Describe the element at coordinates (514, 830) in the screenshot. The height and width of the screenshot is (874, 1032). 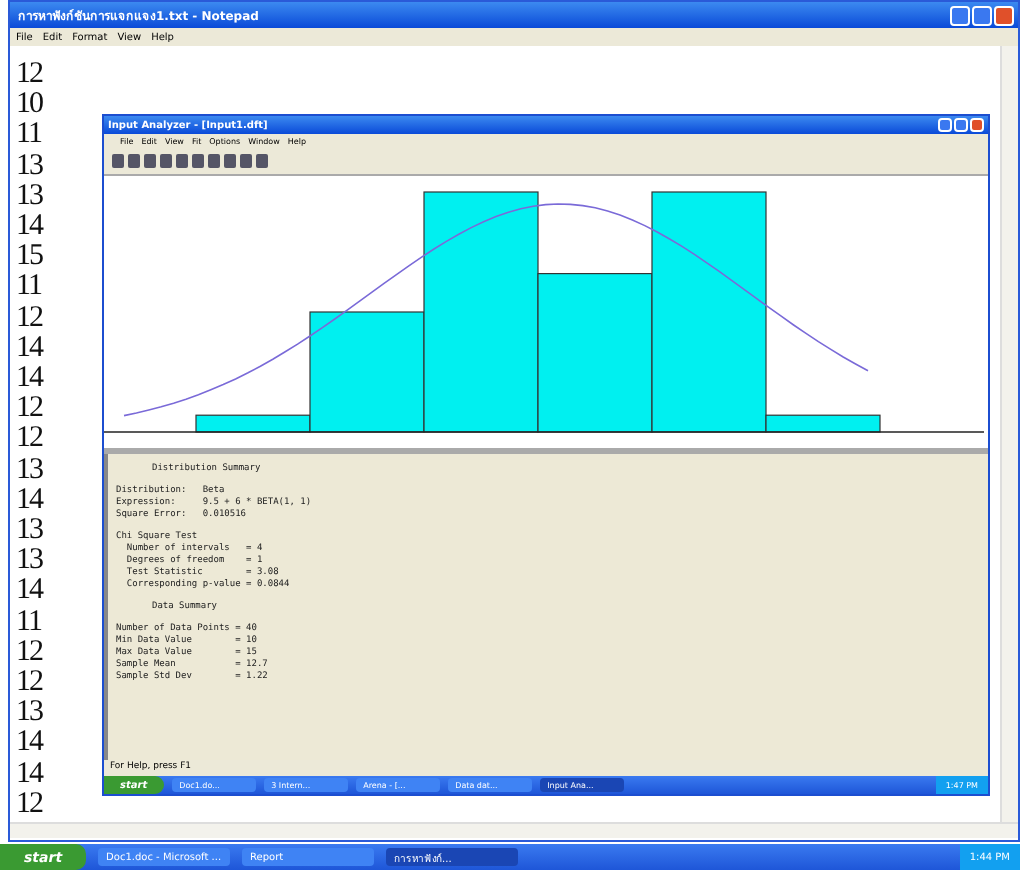
I see `horizontal-scrollbar` at that location.